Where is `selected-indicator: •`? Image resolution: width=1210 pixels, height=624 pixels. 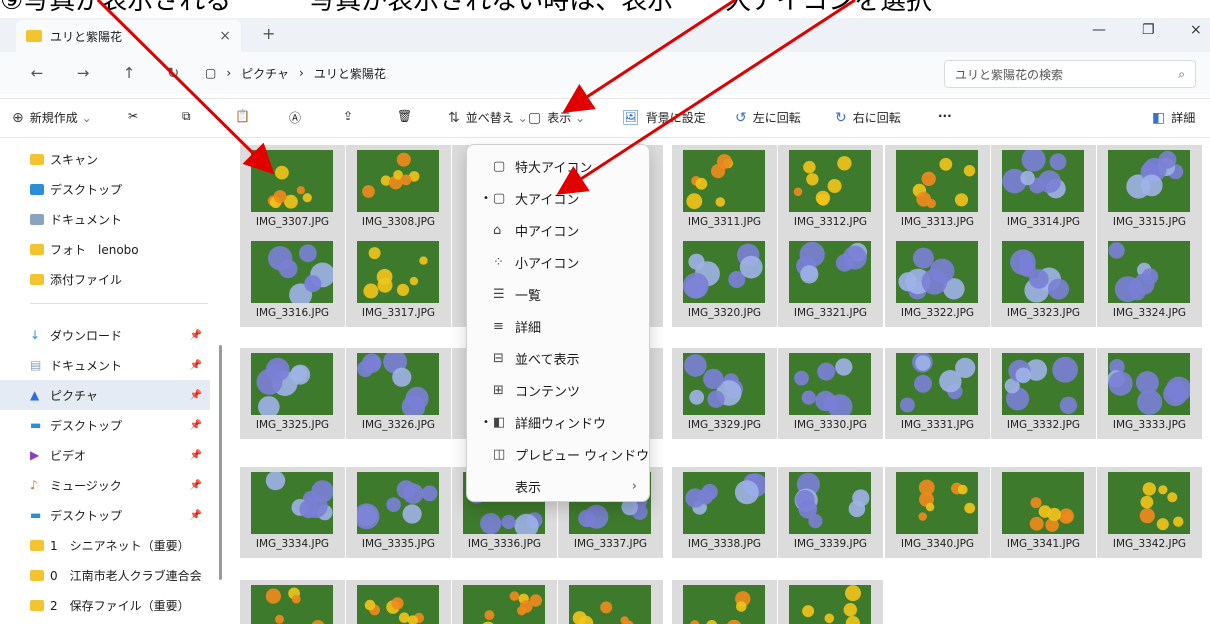 selected-indicator: • is located at coordinates (486, 422).